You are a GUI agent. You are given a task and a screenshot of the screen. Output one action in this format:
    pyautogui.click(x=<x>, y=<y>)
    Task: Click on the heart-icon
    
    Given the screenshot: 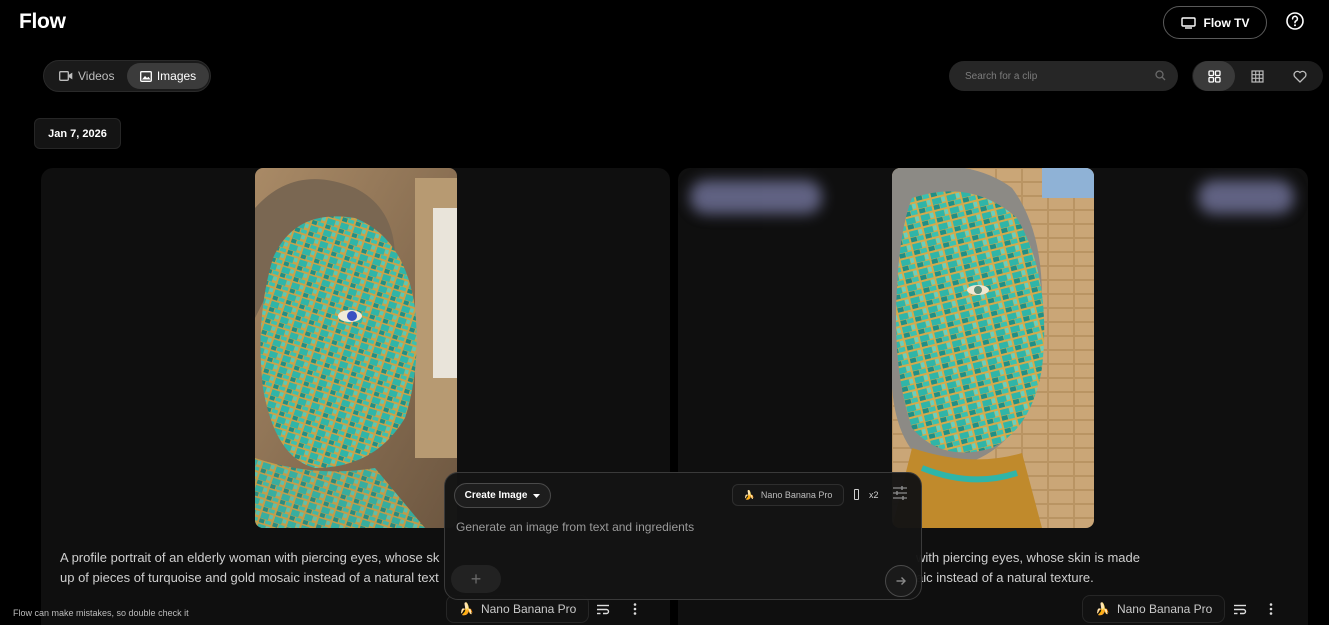 What is the action you would take?
    pyautogui.click(x=1300, y=76)
    